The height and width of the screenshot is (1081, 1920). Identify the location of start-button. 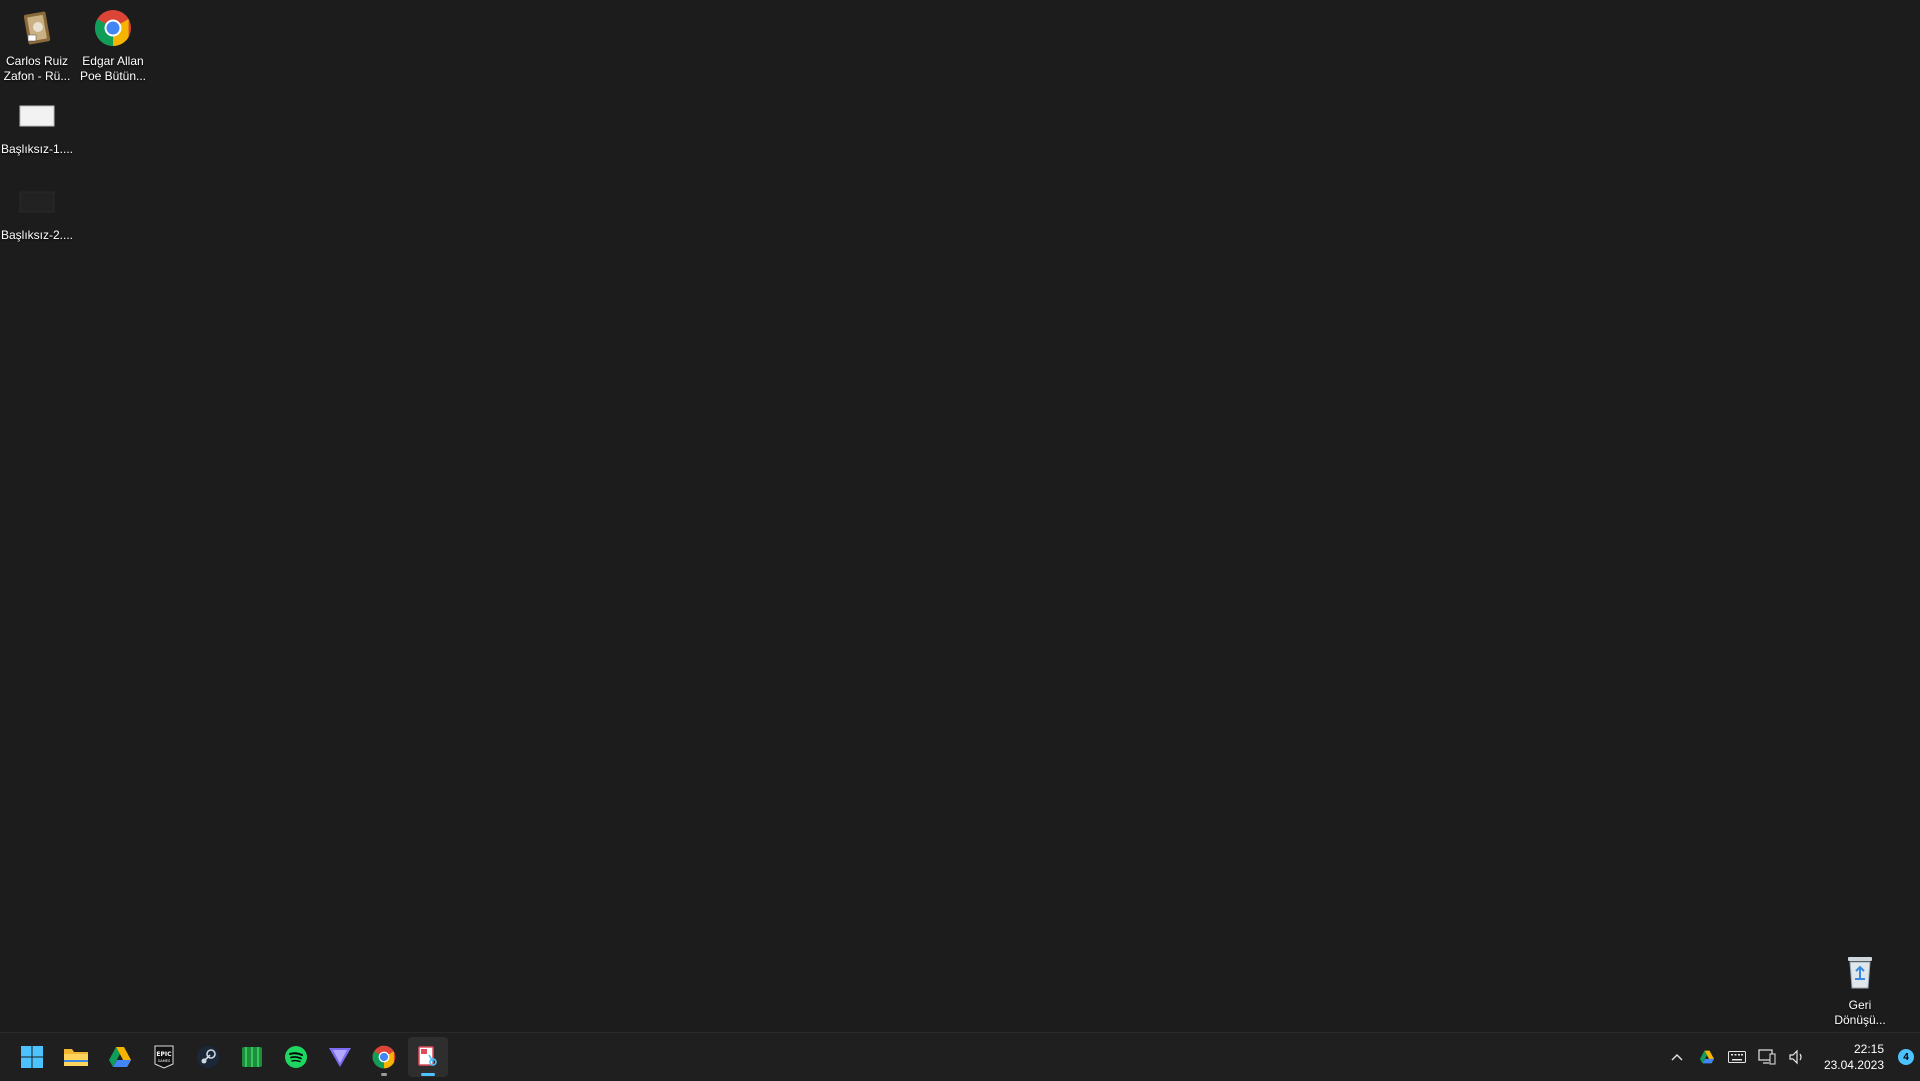
(32, 1057).